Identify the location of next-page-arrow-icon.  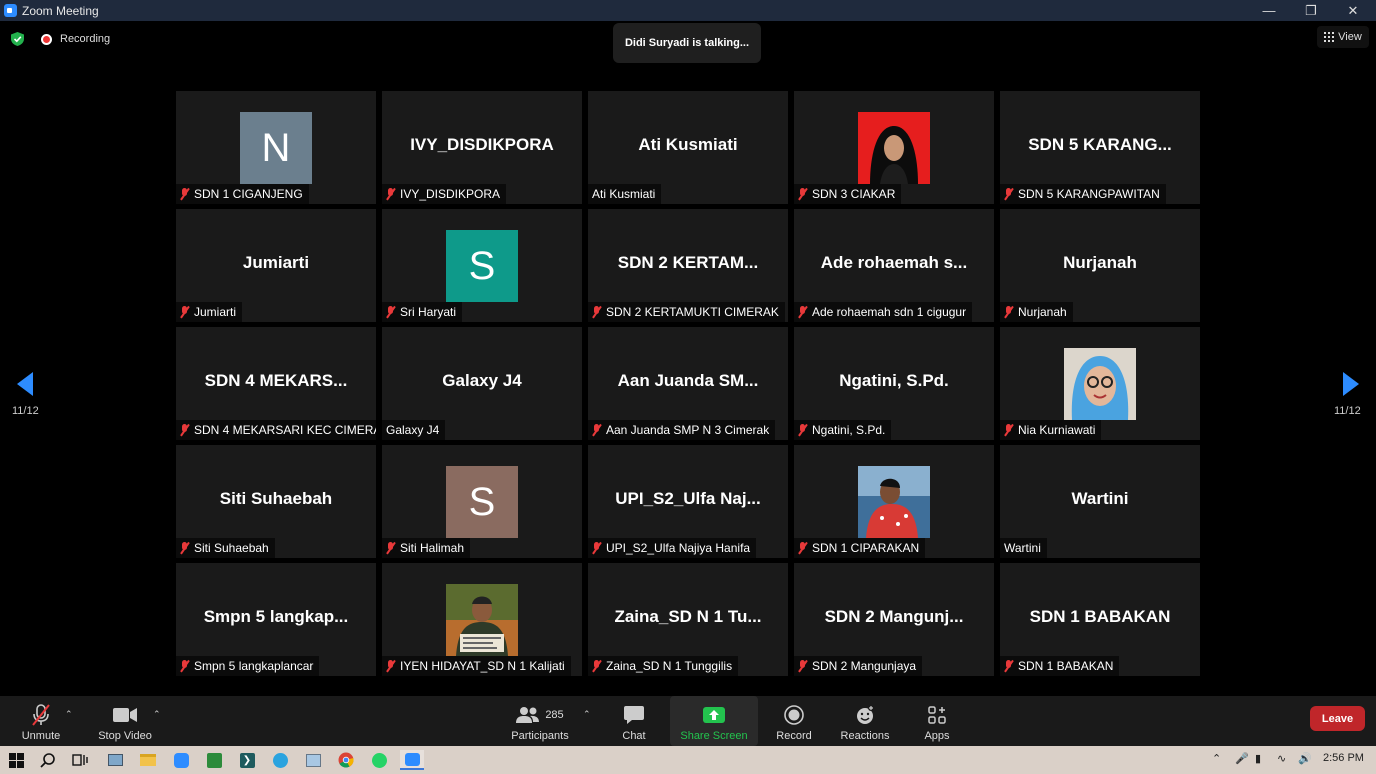
(1351, 384).